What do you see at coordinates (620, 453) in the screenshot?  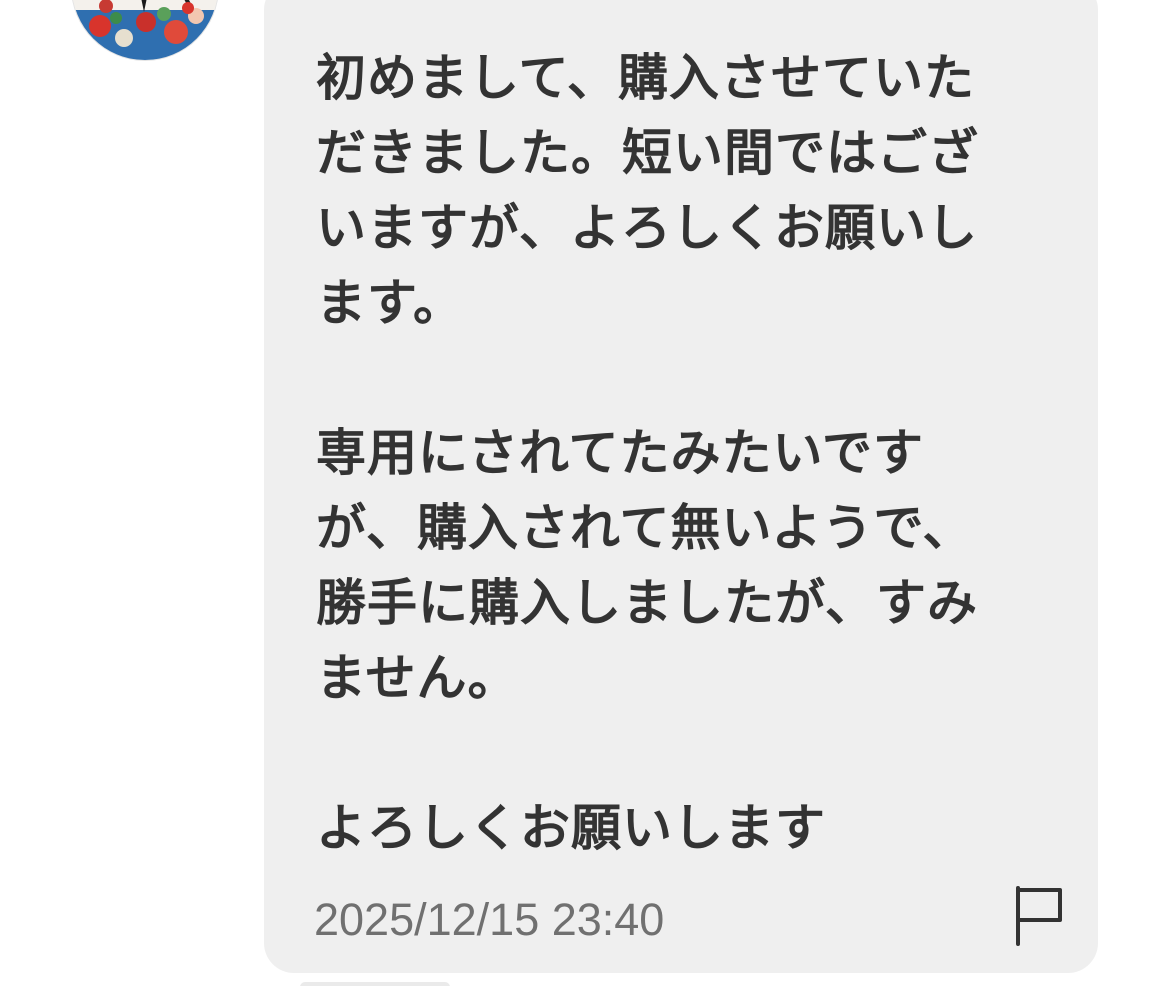 I see `message-line: 専用にされてたみたいです` at bounding box center [620, 453].